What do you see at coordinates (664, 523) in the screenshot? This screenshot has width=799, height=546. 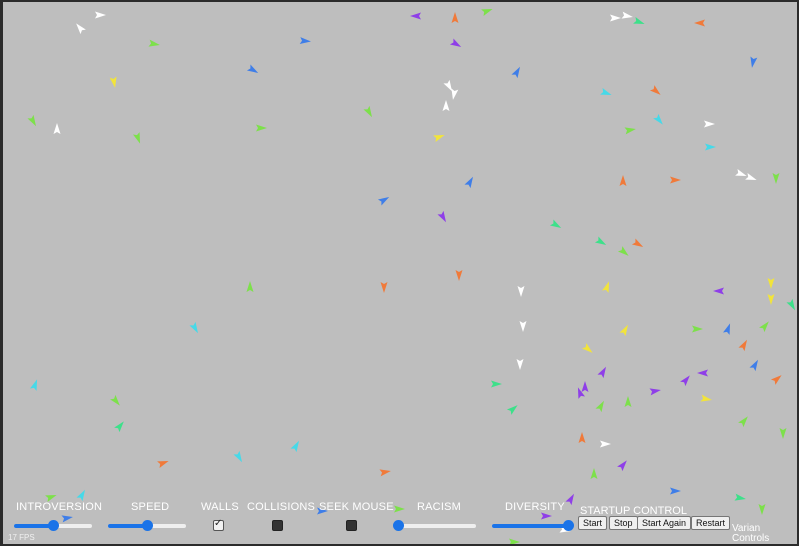 I see `start-again-button: Start Again` at bounding box center [664, 523].